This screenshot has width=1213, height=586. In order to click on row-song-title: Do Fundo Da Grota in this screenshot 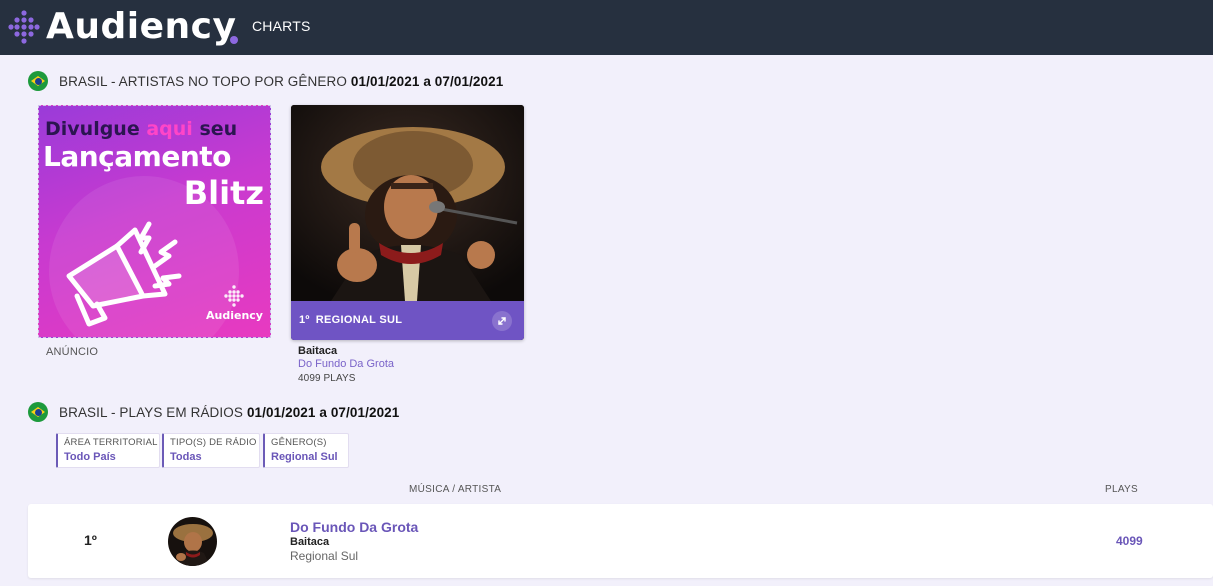, I will do `click(354, 527)`.